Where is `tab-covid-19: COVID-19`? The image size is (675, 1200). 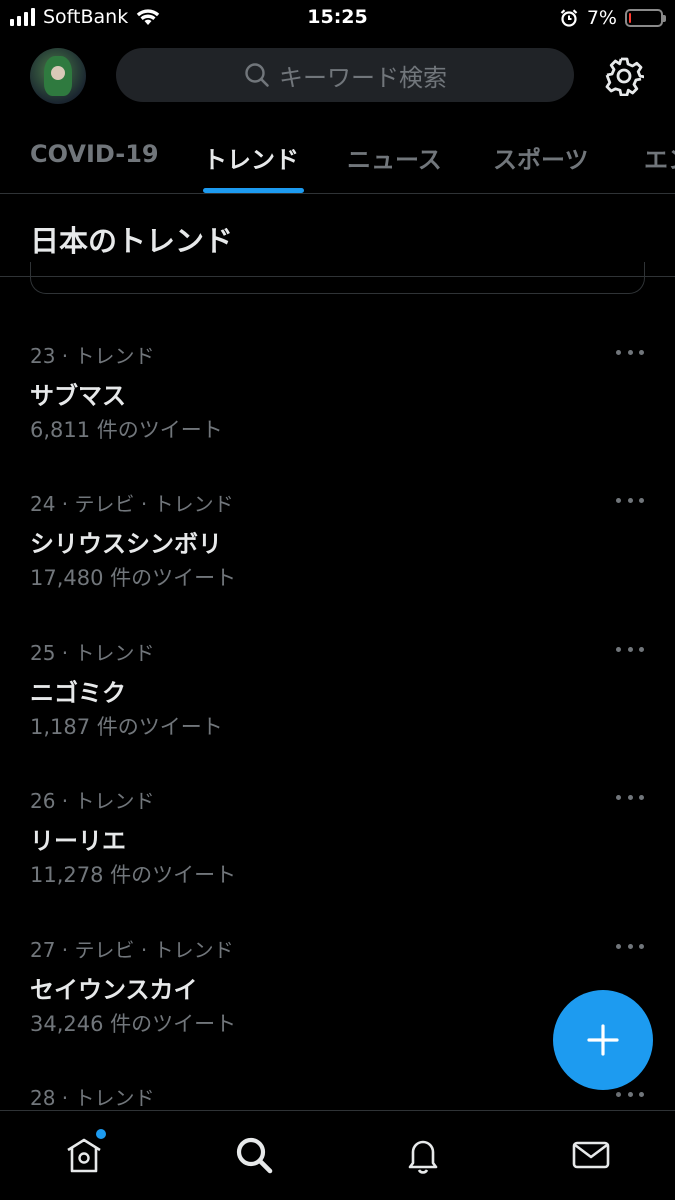 tab-covid-19: COVID-19 is located at coordinates (94, 154).